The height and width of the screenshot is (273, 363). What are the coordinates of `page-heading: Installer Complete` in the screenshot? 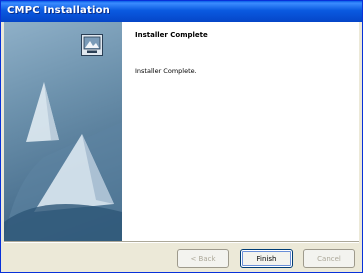 It's located at (171, 35).